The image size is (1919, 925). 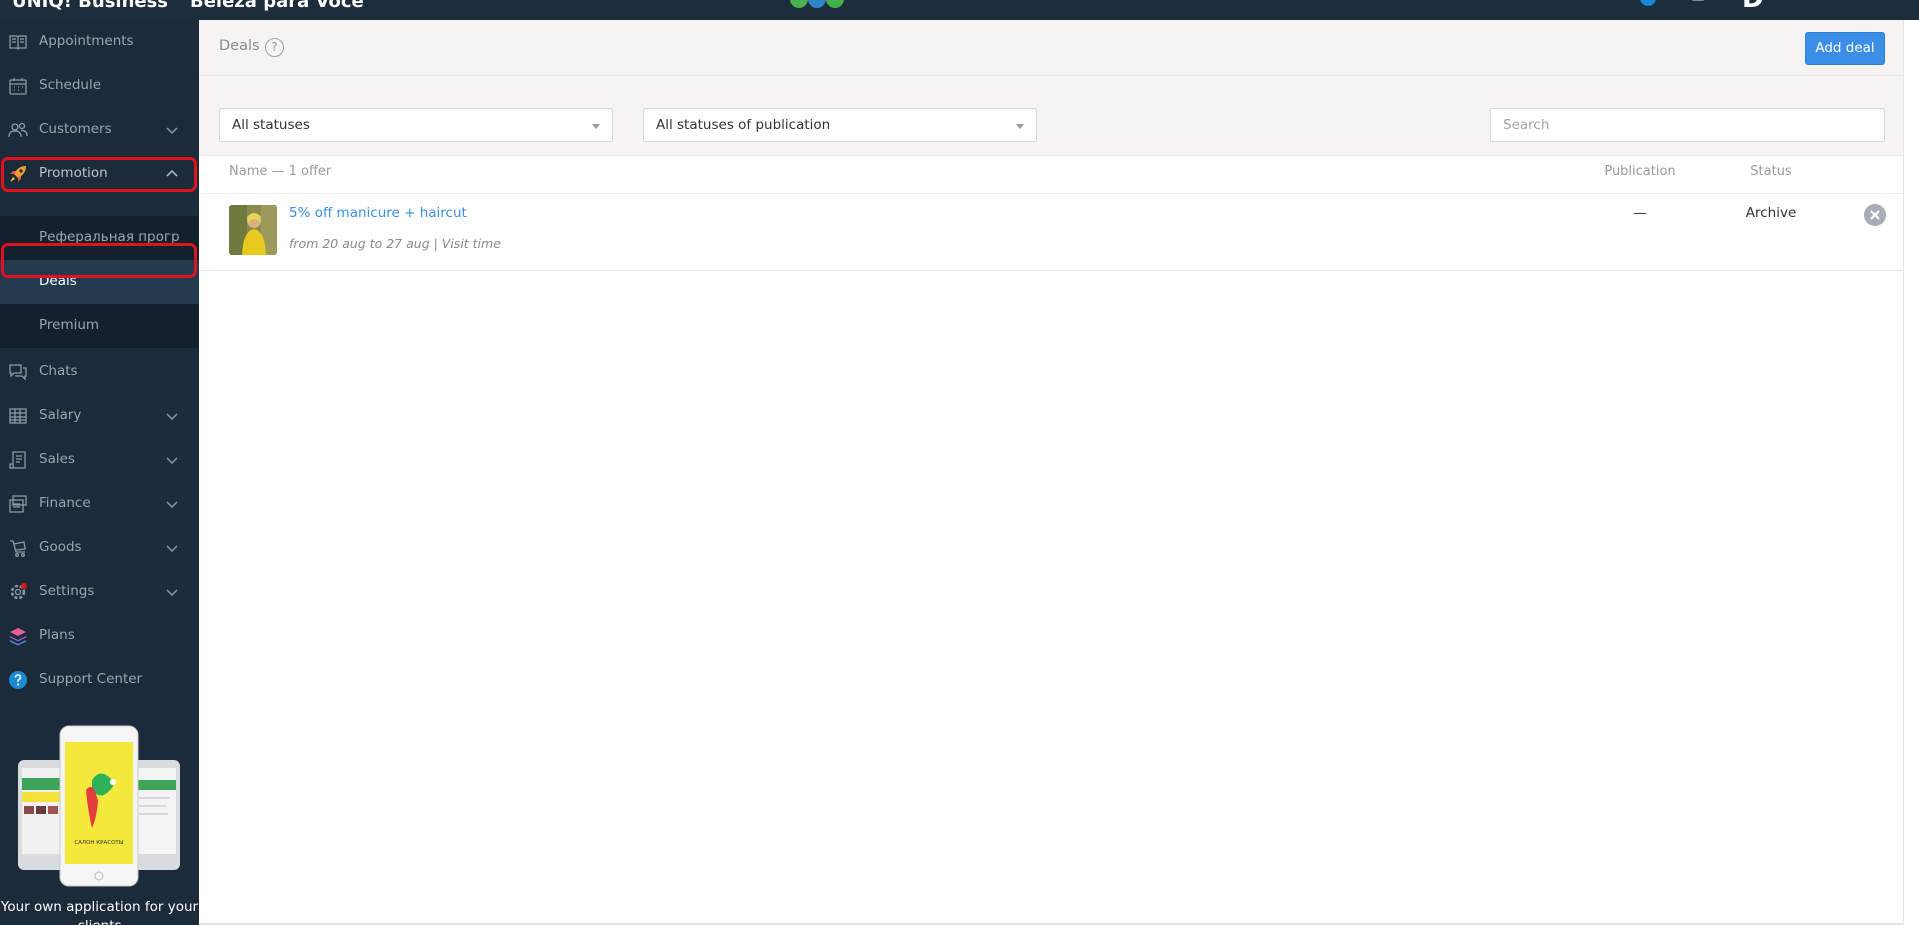 I want to click on sidebar-item-label: Sales, so click(x=57, y=459).